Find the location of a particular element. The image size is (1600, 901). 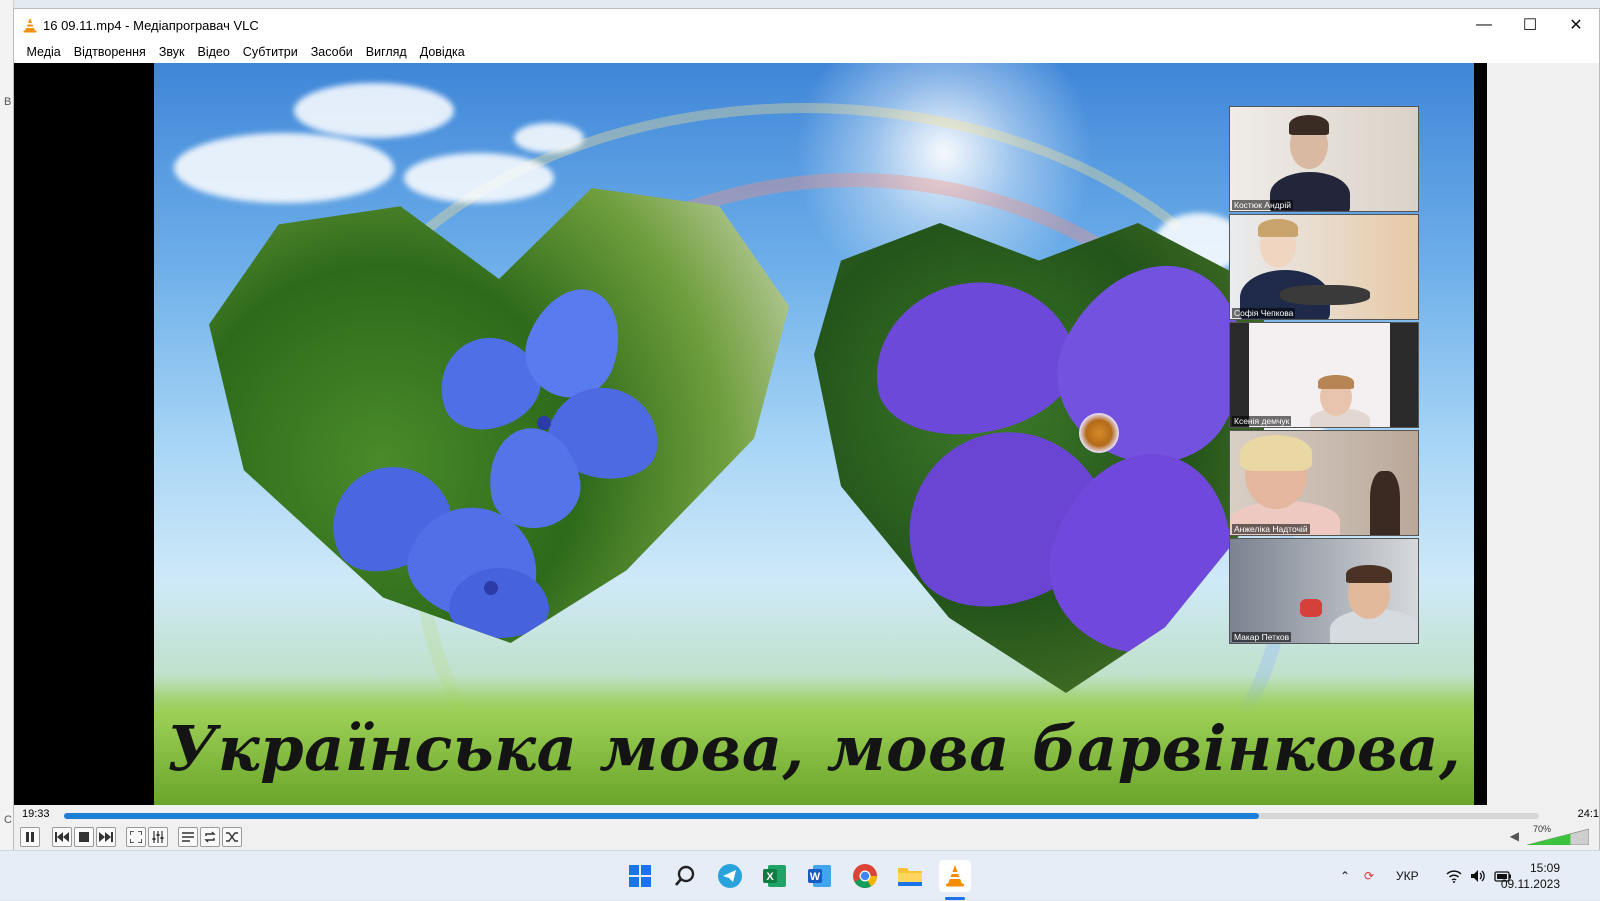

previous-icon is located at coordinates (62, 837).